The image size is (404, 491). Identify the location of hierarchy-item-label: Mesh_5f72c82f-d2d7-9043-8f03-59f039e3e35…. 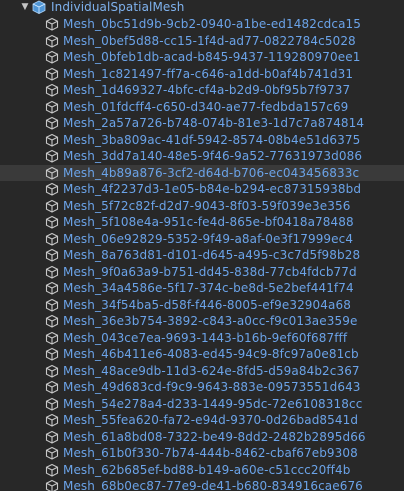
(207, 205).